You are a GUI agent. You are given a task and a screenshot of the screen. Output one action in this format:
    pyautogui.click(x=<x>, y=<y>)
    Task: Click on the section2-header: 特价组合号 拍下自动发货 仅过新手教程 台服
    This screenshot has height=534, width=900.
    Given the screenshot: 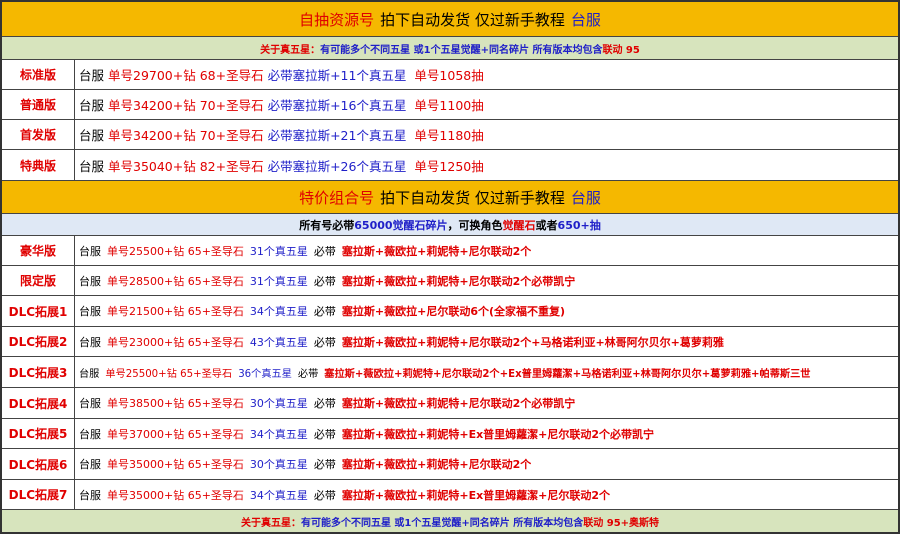 What is the action you would take?
    pyautogui.click(x=450, y=197)
    